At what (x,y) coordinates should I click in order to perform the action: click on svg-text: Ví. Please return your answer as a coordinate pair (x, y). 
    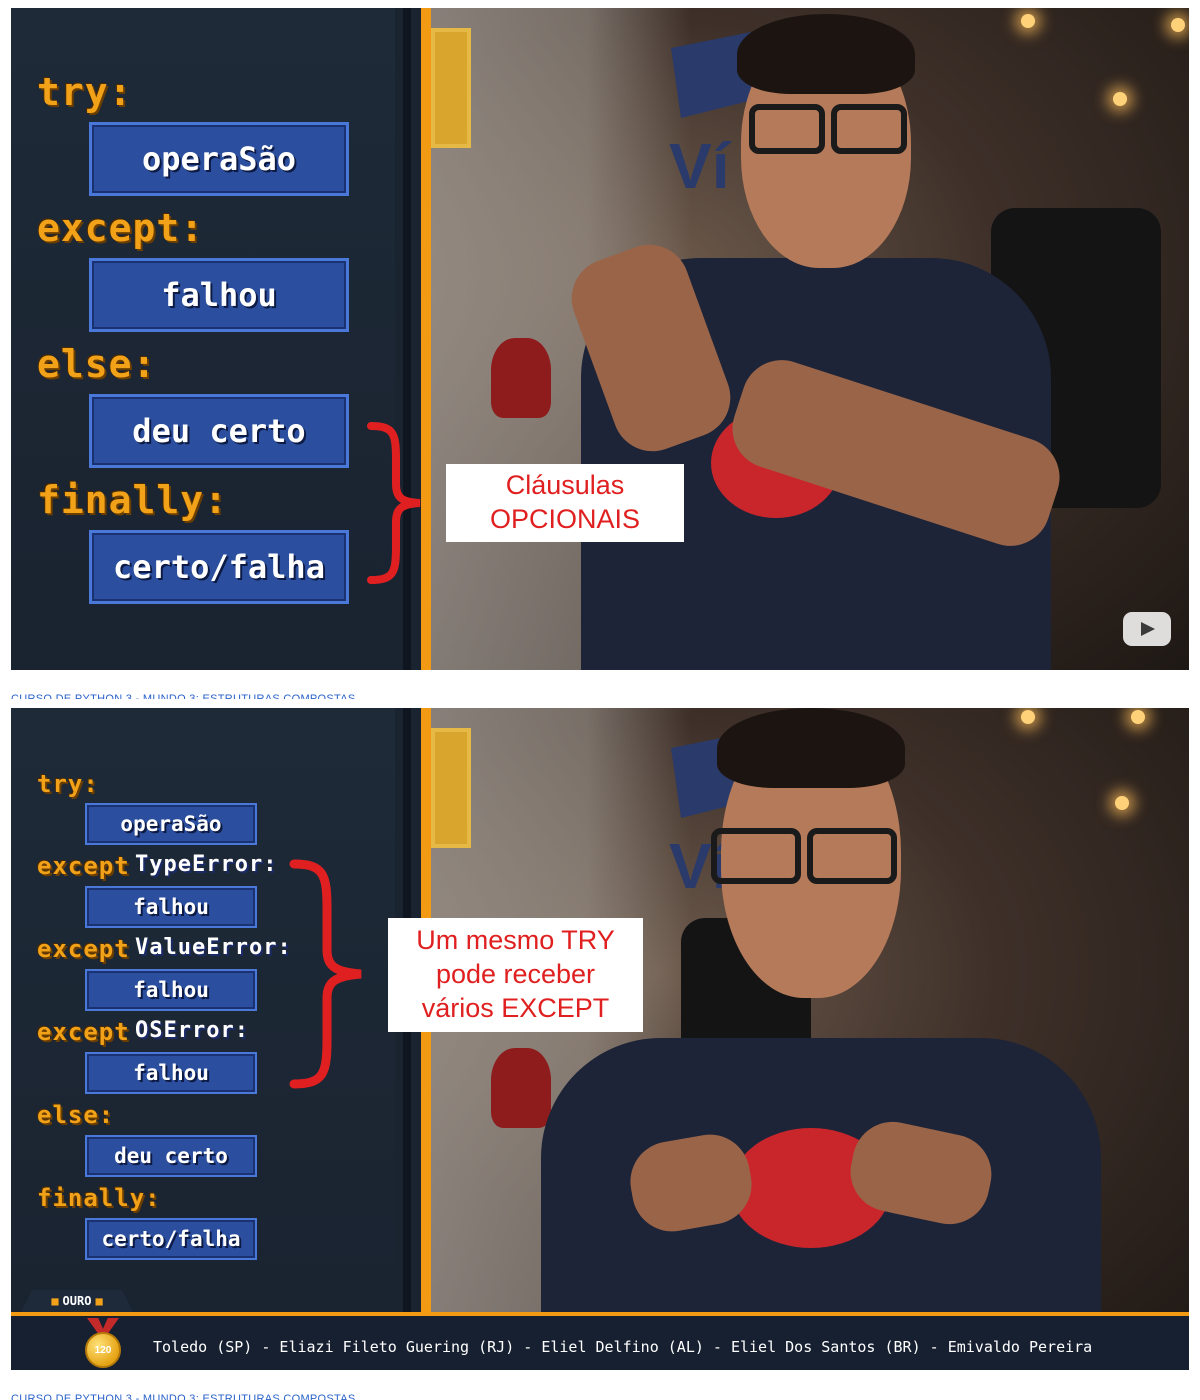
    Looking at the image, I should click on (700, 166).